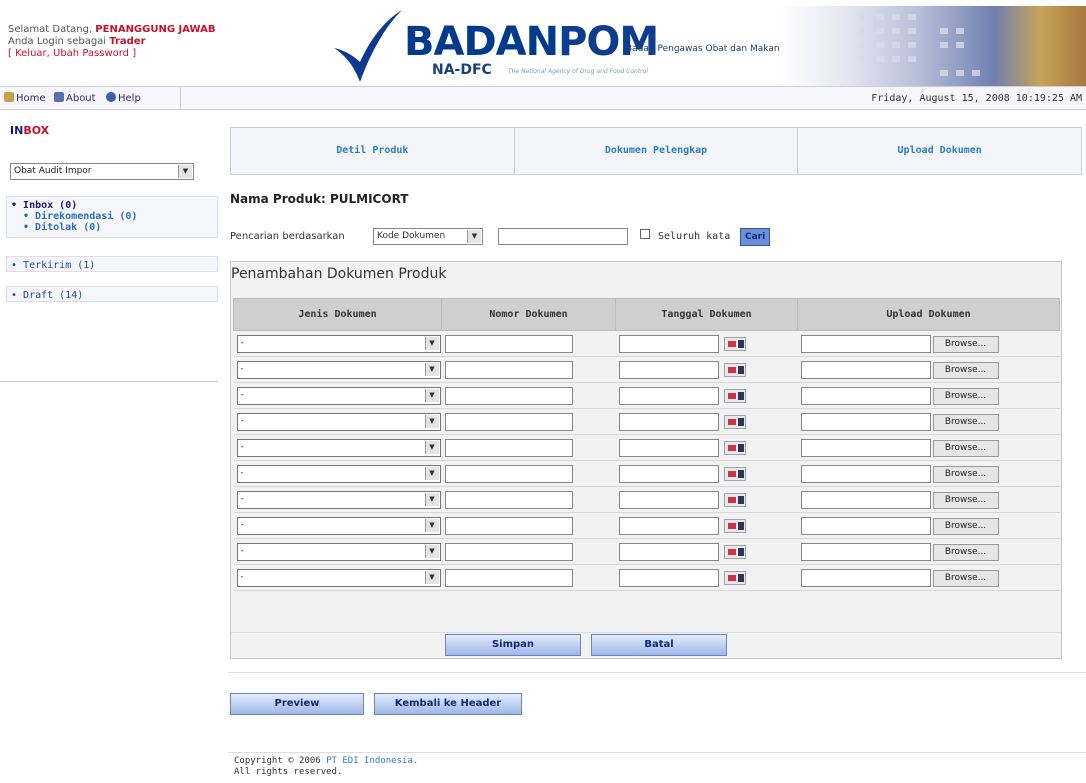  I want to click on nav-home: Home, so click(25, 98).